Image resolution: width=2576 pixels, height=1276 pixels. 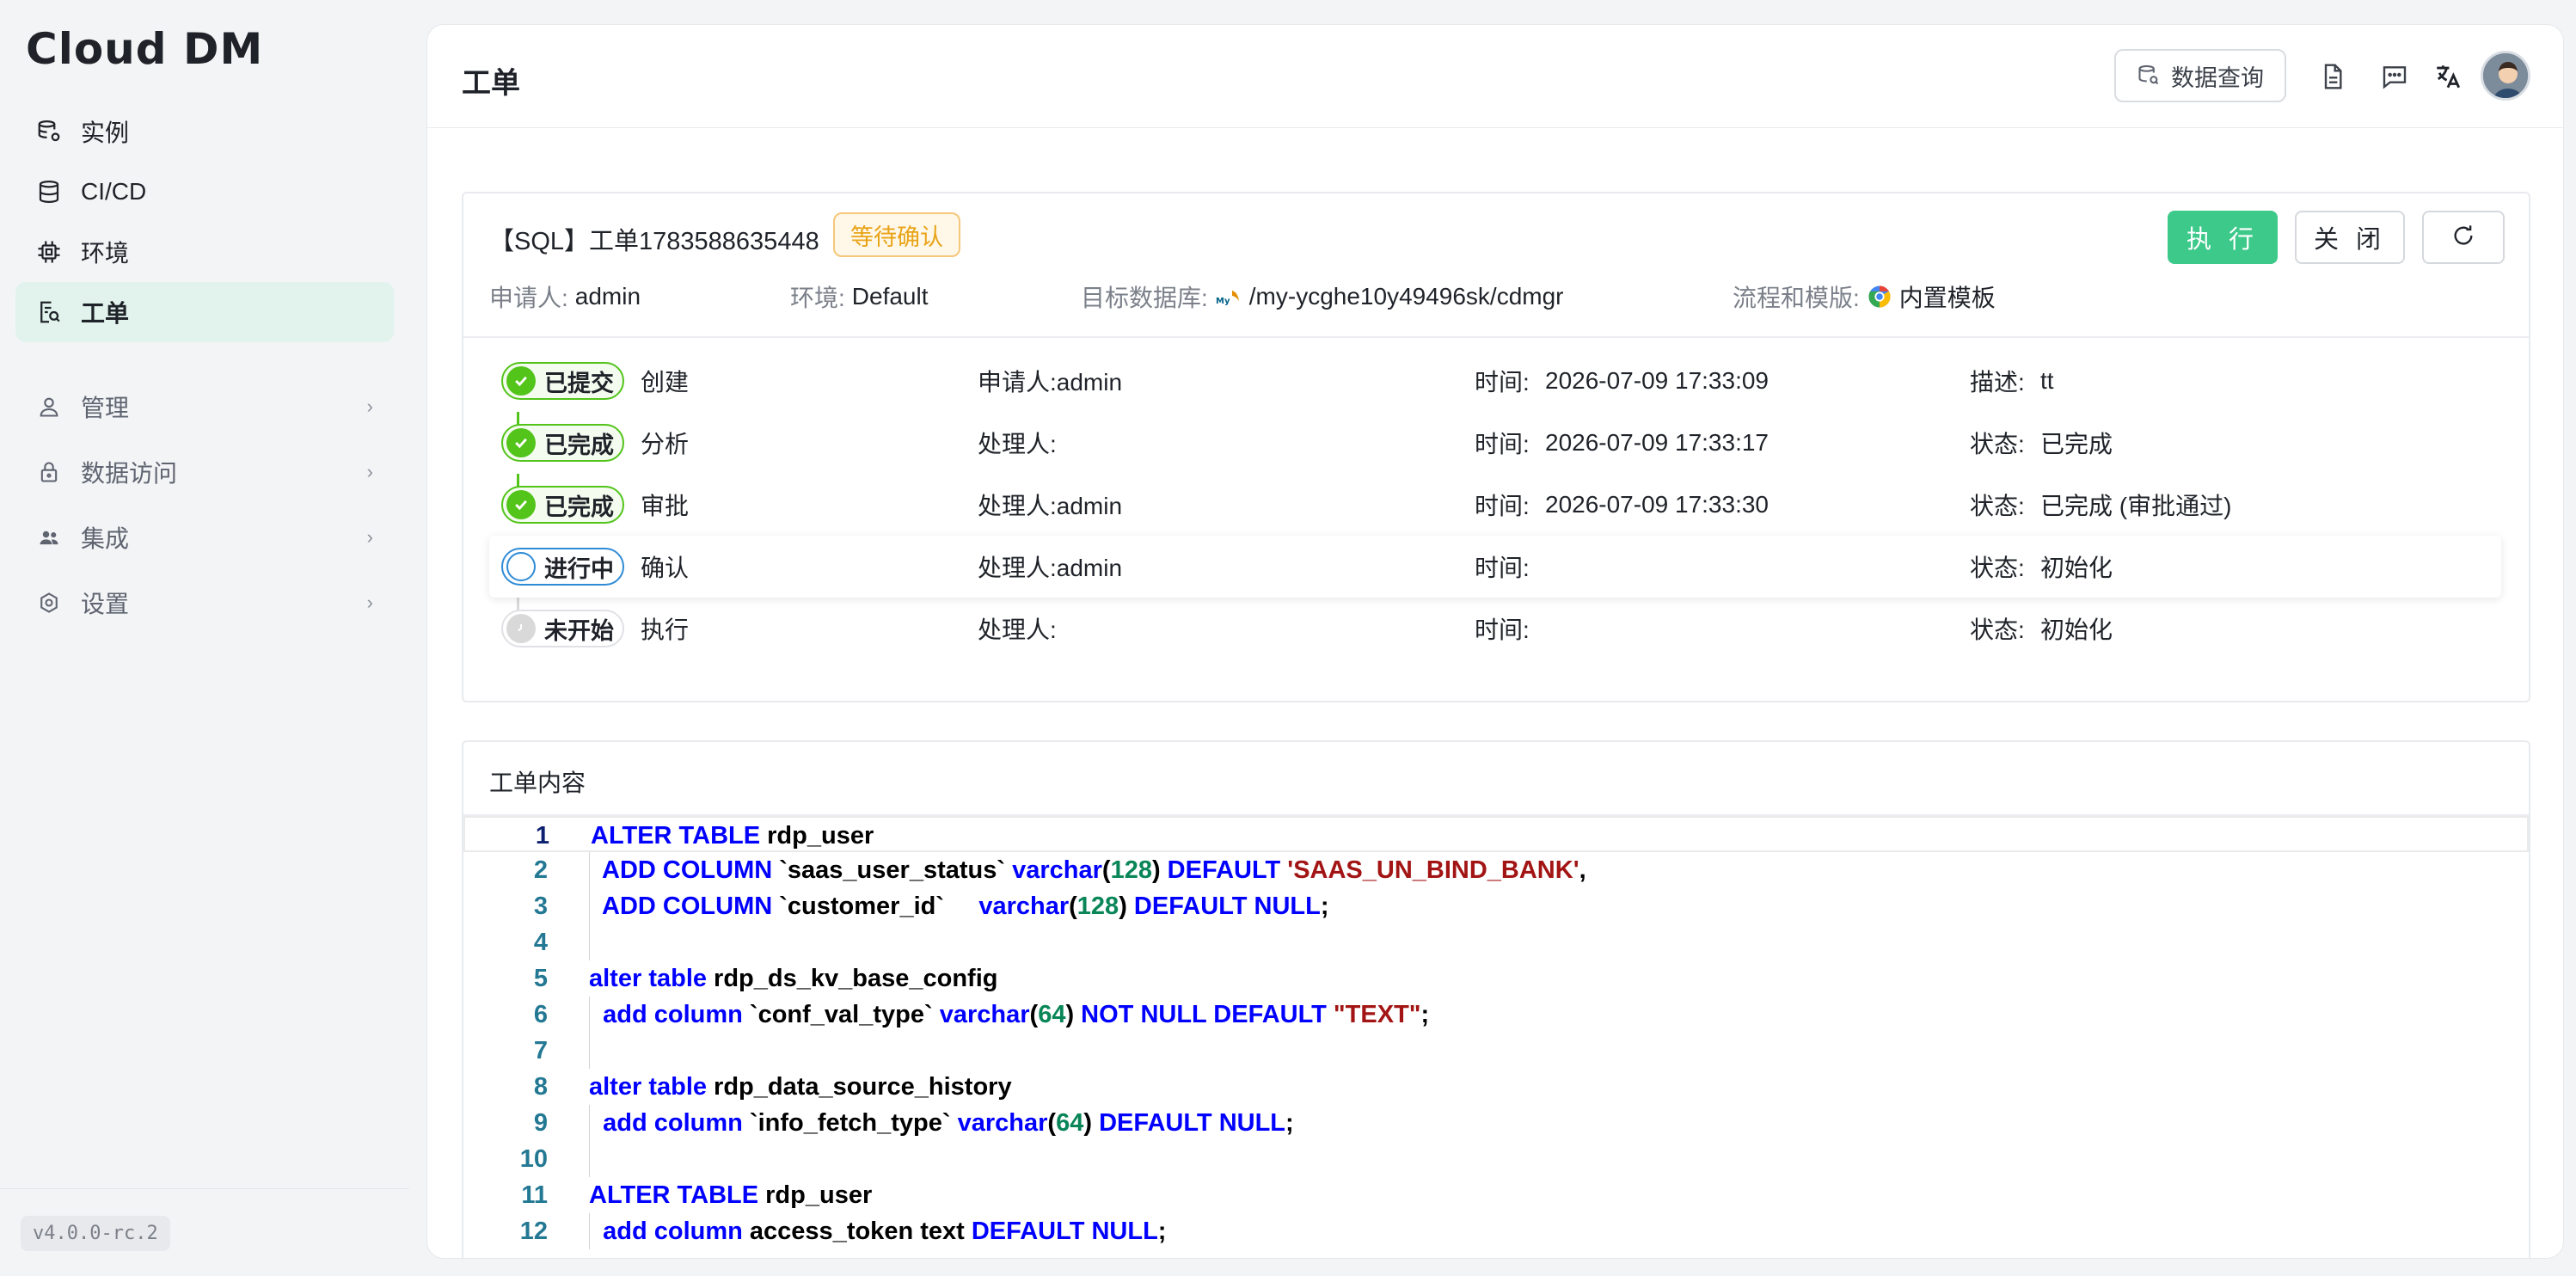 What do you see at coordinates (204, 603) in the screenshot?
I see `sidebar-group-settings: 设置 ›` at bounding box center [204, 603].